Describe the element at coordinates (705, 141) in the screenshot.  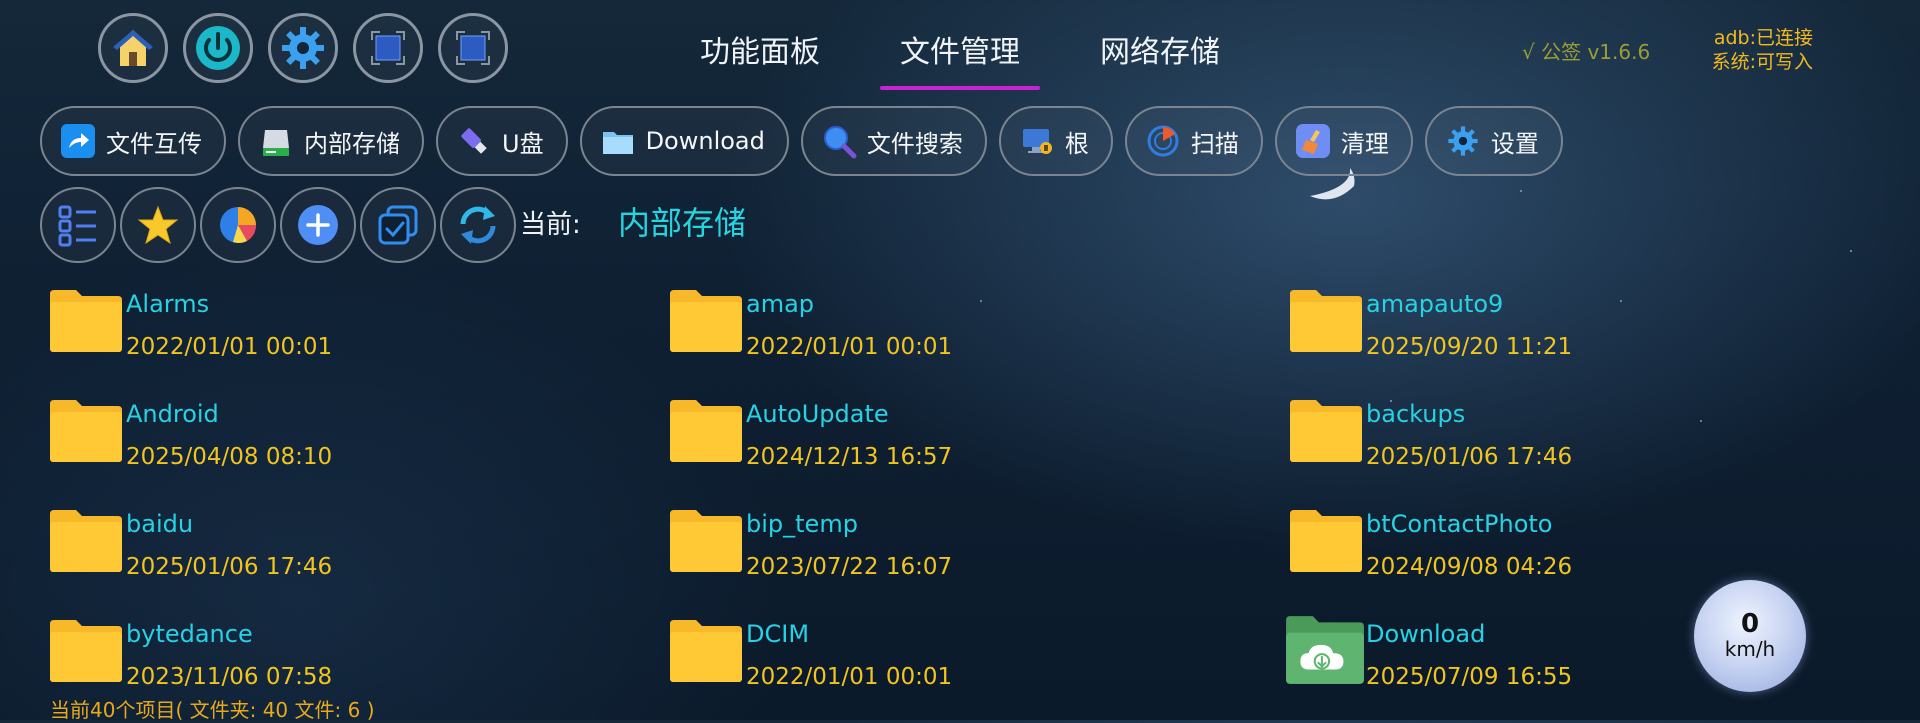
I see `download-label: Download` at that location.